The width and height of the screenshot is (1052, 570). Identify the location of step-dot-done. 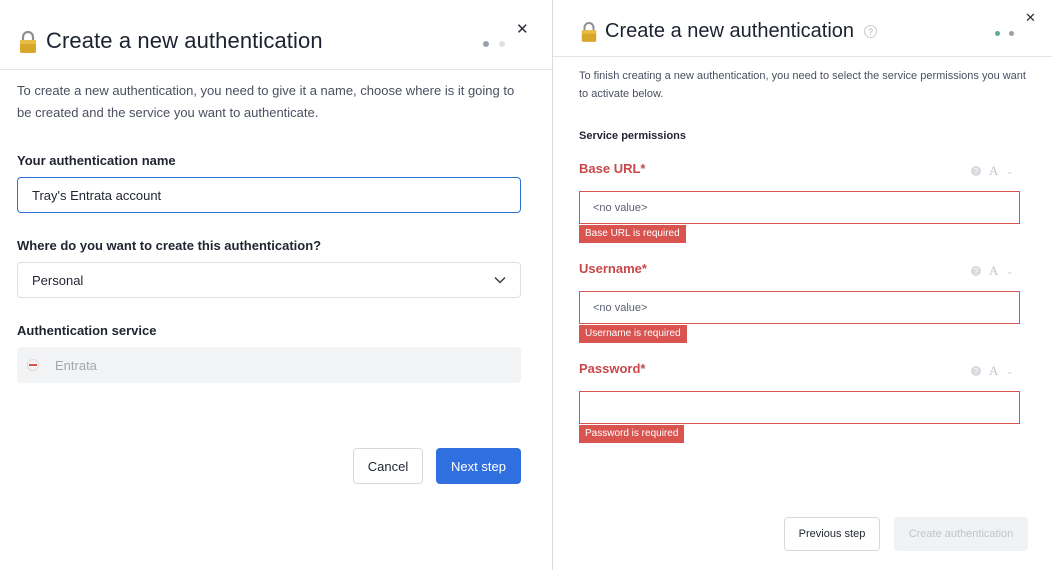
(997, 33).